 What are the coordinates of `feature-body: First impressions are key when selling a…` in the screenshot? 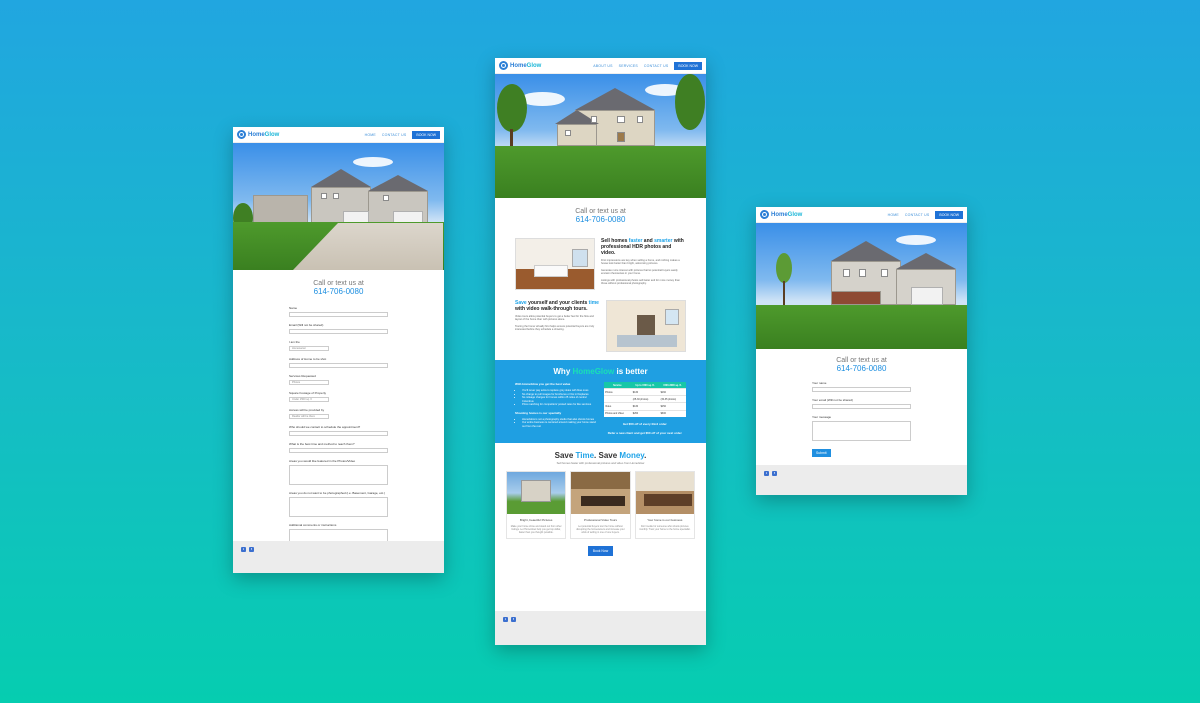 It's located at (640, 262).